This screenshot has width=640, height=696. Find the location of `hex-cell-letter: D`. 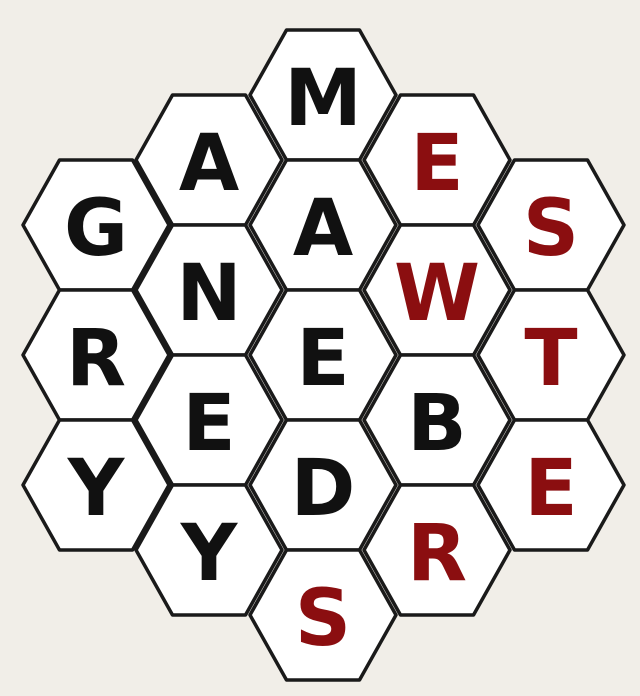

hex-cell-letter: D is located at coordinates (323, 489).